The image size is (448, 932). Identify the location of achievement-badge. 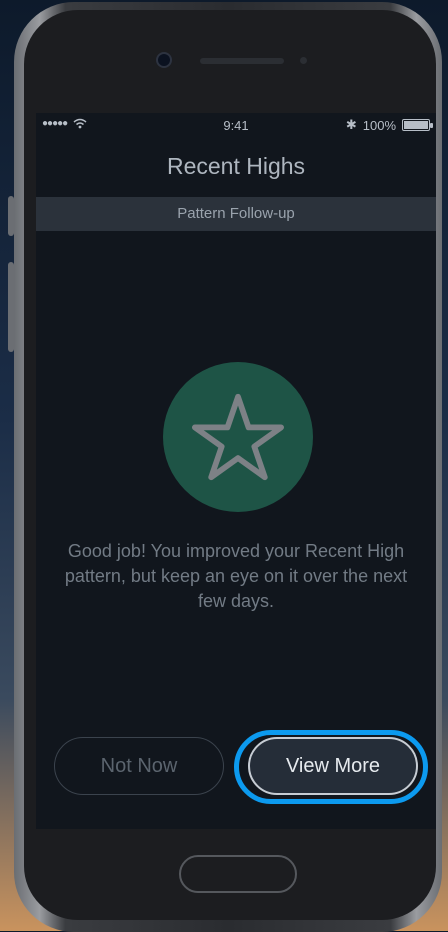
(238, 437).